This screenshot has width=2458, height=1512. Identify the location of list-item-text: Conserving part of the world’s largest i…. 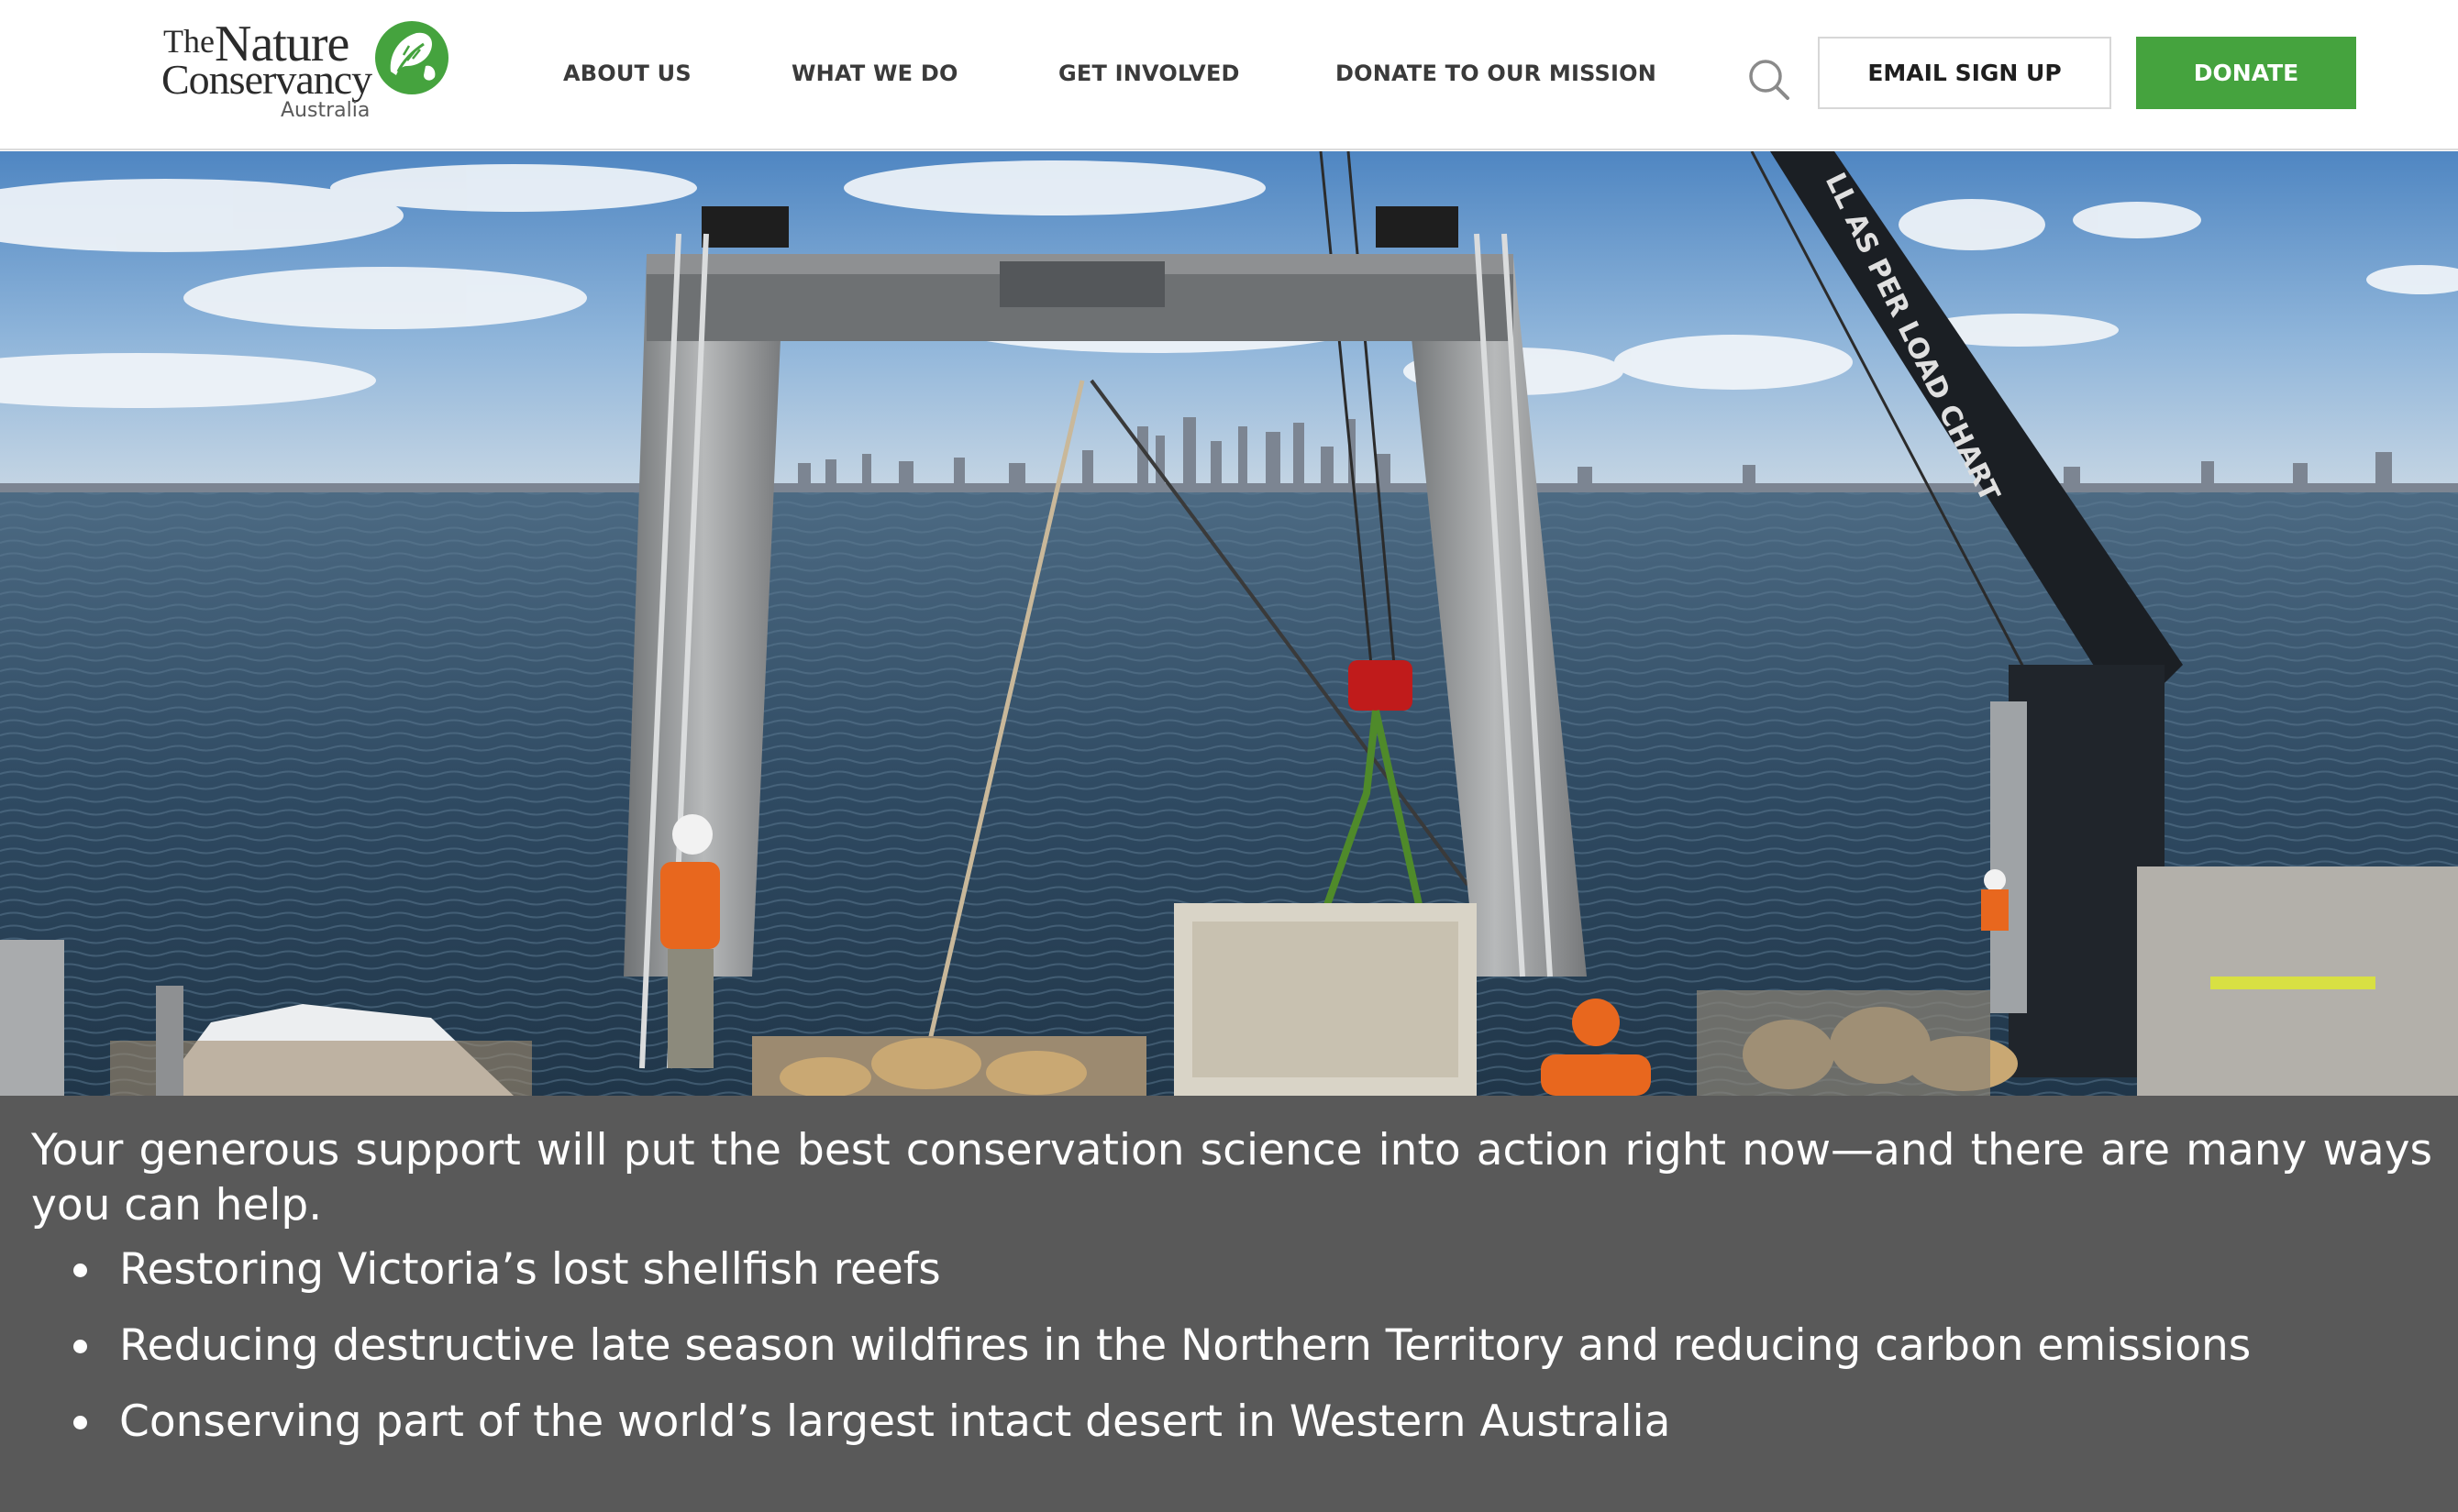
(895, 1421).